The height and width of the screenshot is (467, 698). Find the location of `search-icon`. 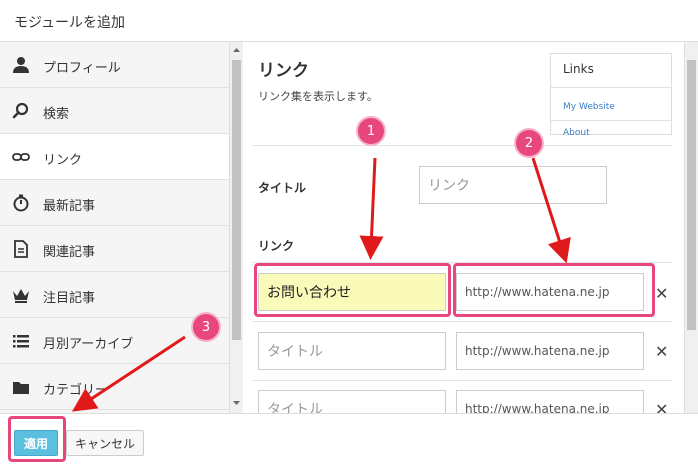

search-icon is located at coordinates (20, 110).